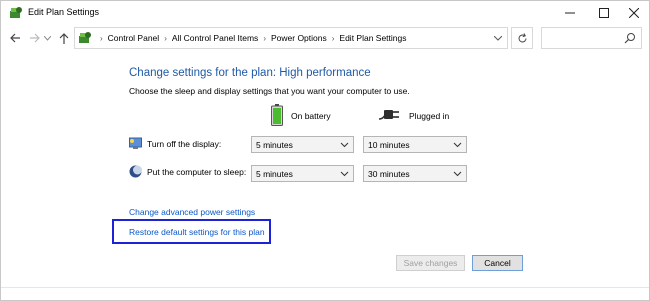  What do you see at coordinates (325, 13) in the screenshot?
I see `title-bar: Edit Plan Settings` at bounding box center [325, 13].